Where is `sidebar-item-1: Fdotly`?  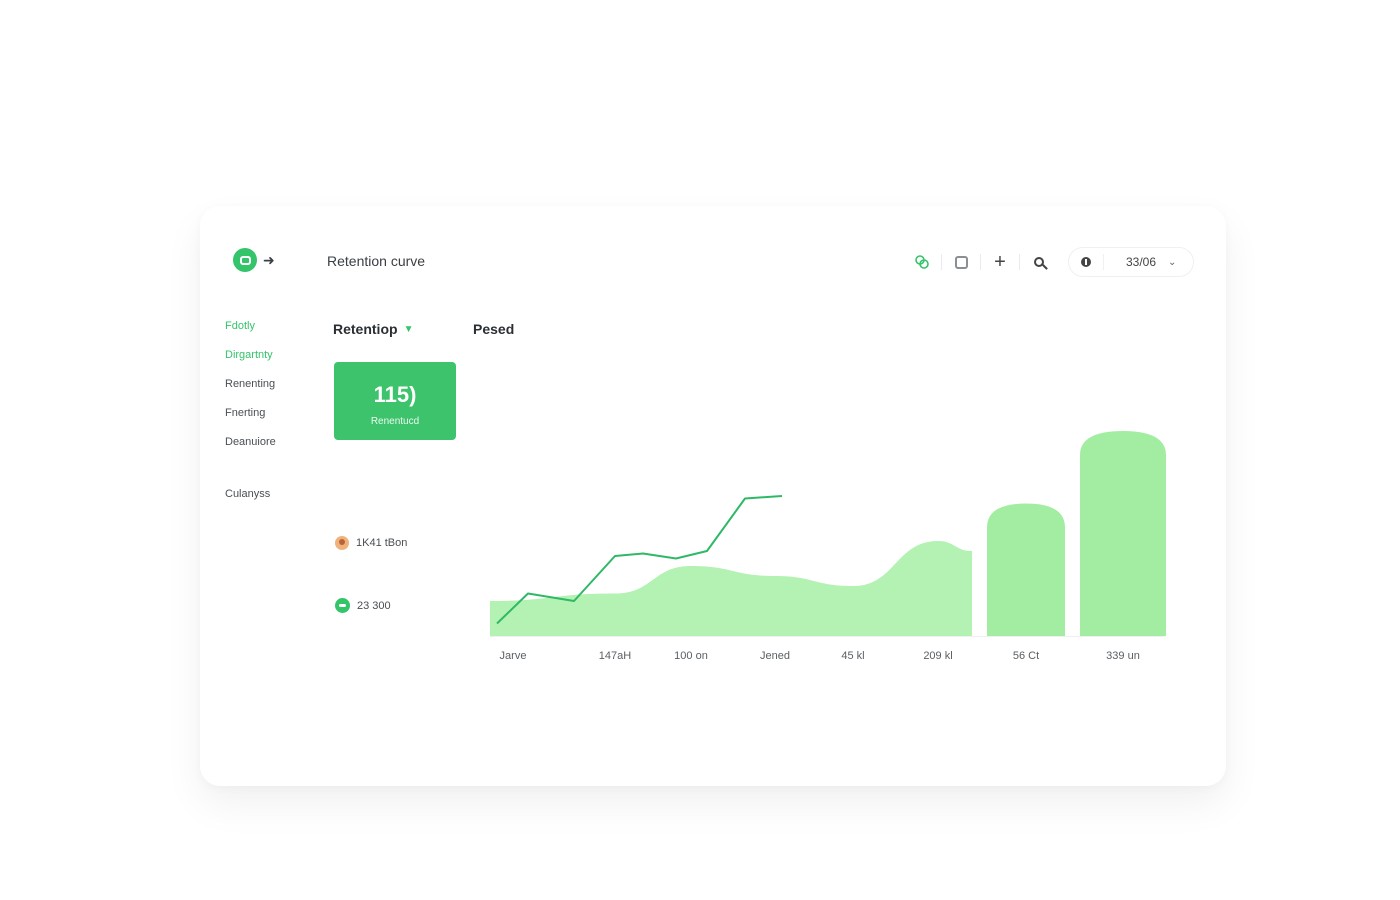 sidebar-item-1: Fdotly is located at coordinates (250, 332).